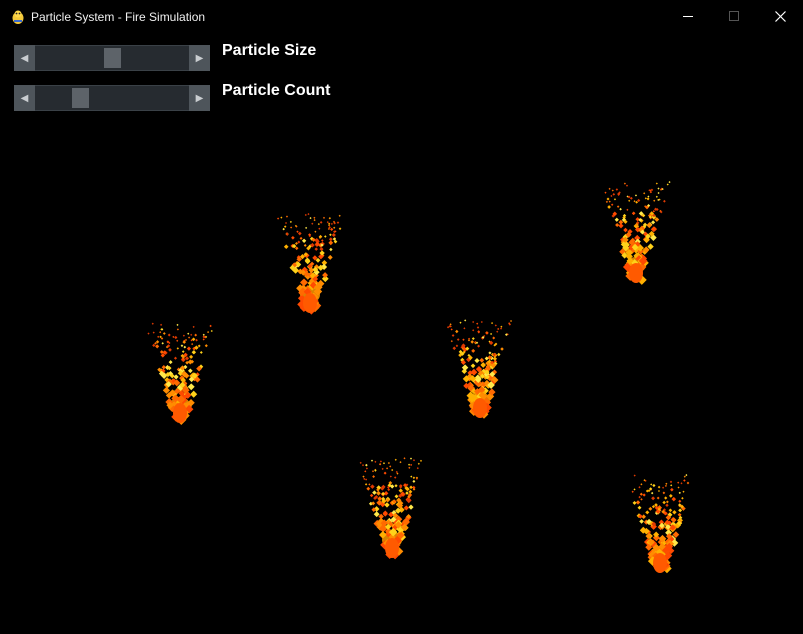 The height and width of the screenshot is (634, 803). Describe the element at coordinates (688, 16) in the screenshot. I see `minimize-button` at that location.